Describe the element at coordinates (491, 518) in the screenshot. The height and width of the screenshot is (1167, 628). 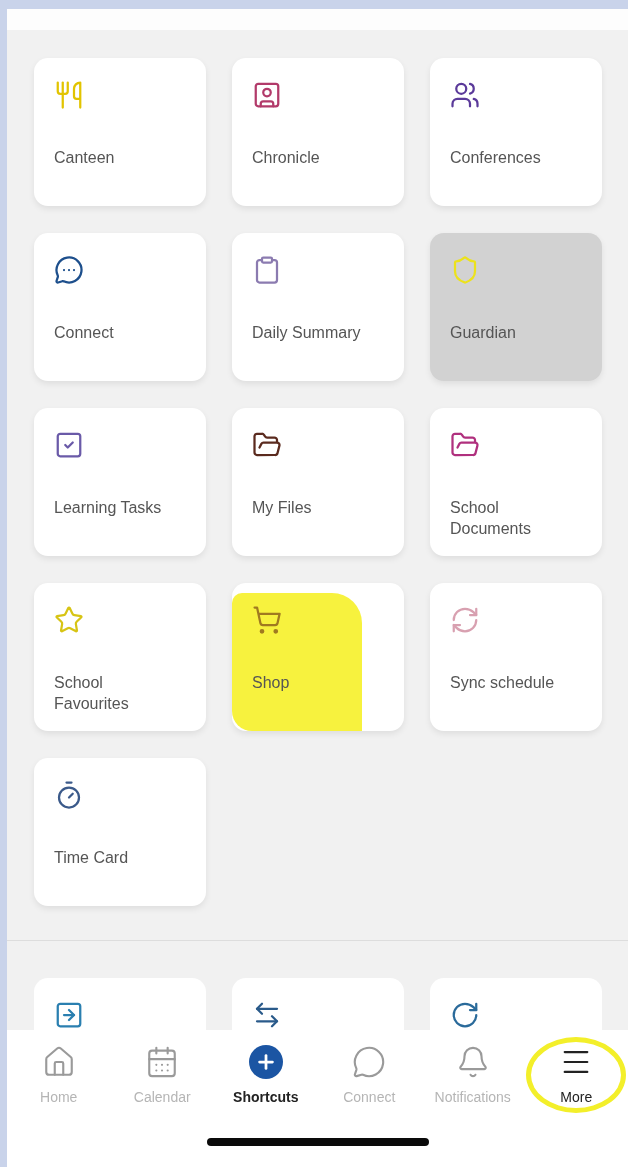
I see `tile-label: School Documents` at that location.